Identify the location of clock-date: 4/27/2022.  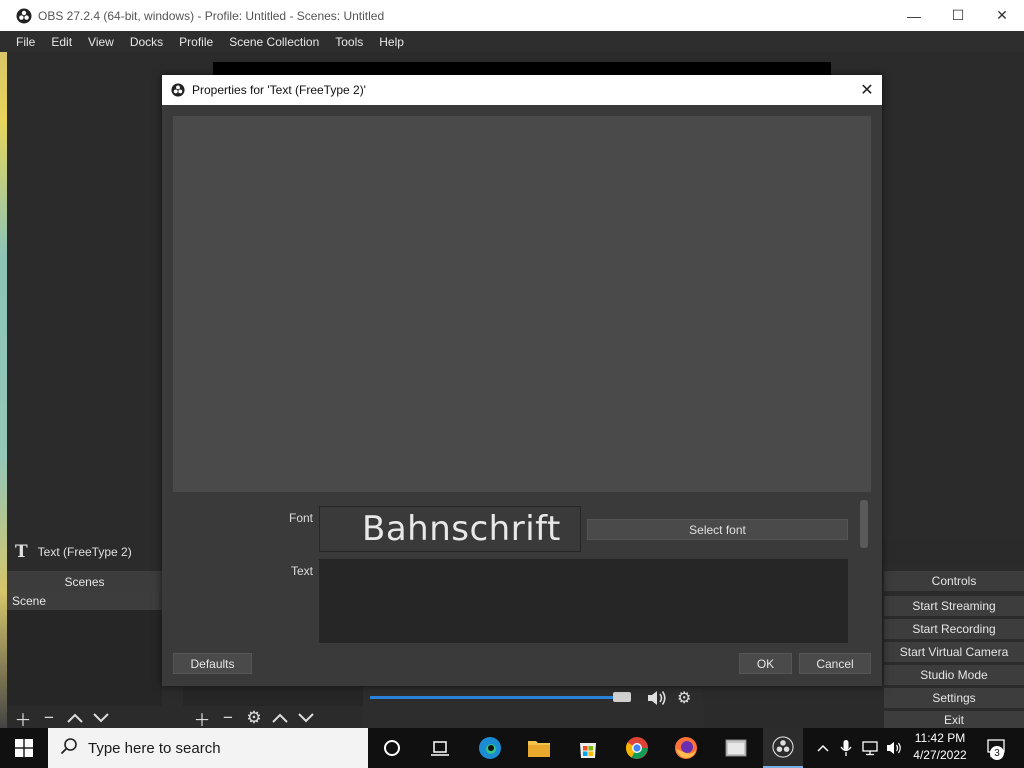
(940, 755).